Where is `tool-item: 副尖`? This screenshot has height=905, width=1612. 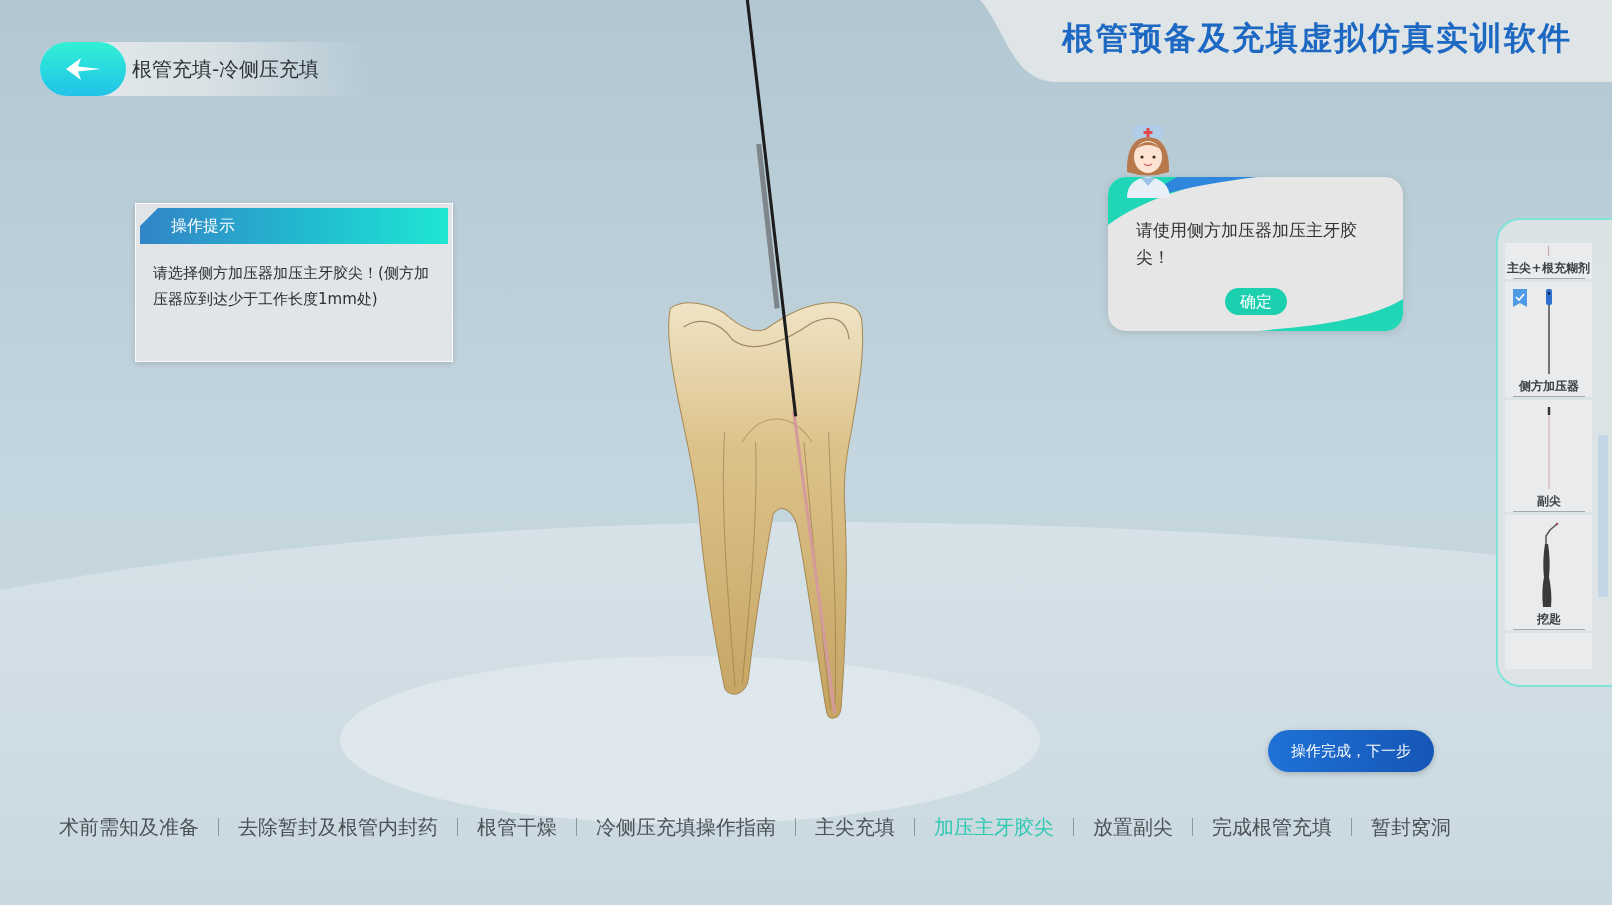
tool-item: 副尖 is located at coordinates (1548, 456).